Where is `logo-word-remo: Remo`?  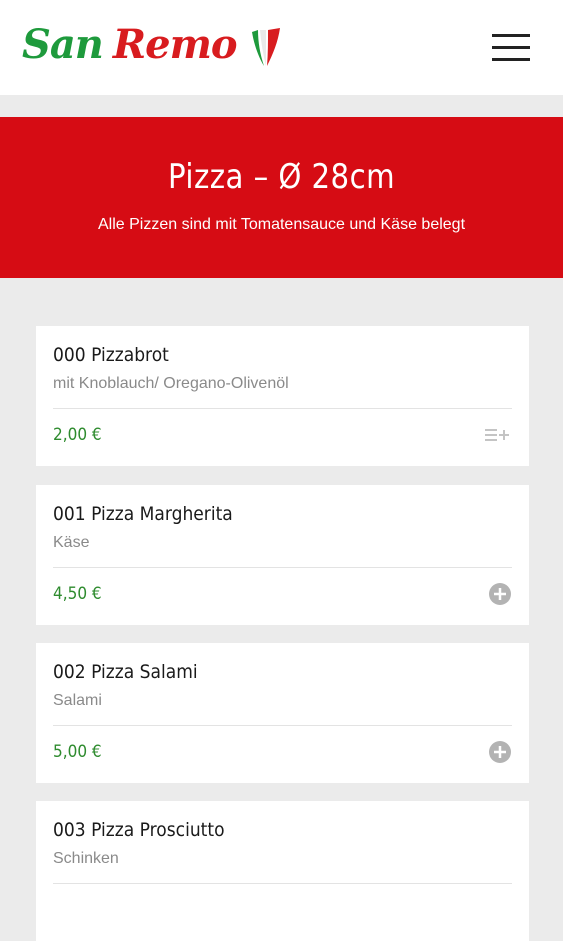 logo-word-remo: Remo is located at coordinates (175, 44).